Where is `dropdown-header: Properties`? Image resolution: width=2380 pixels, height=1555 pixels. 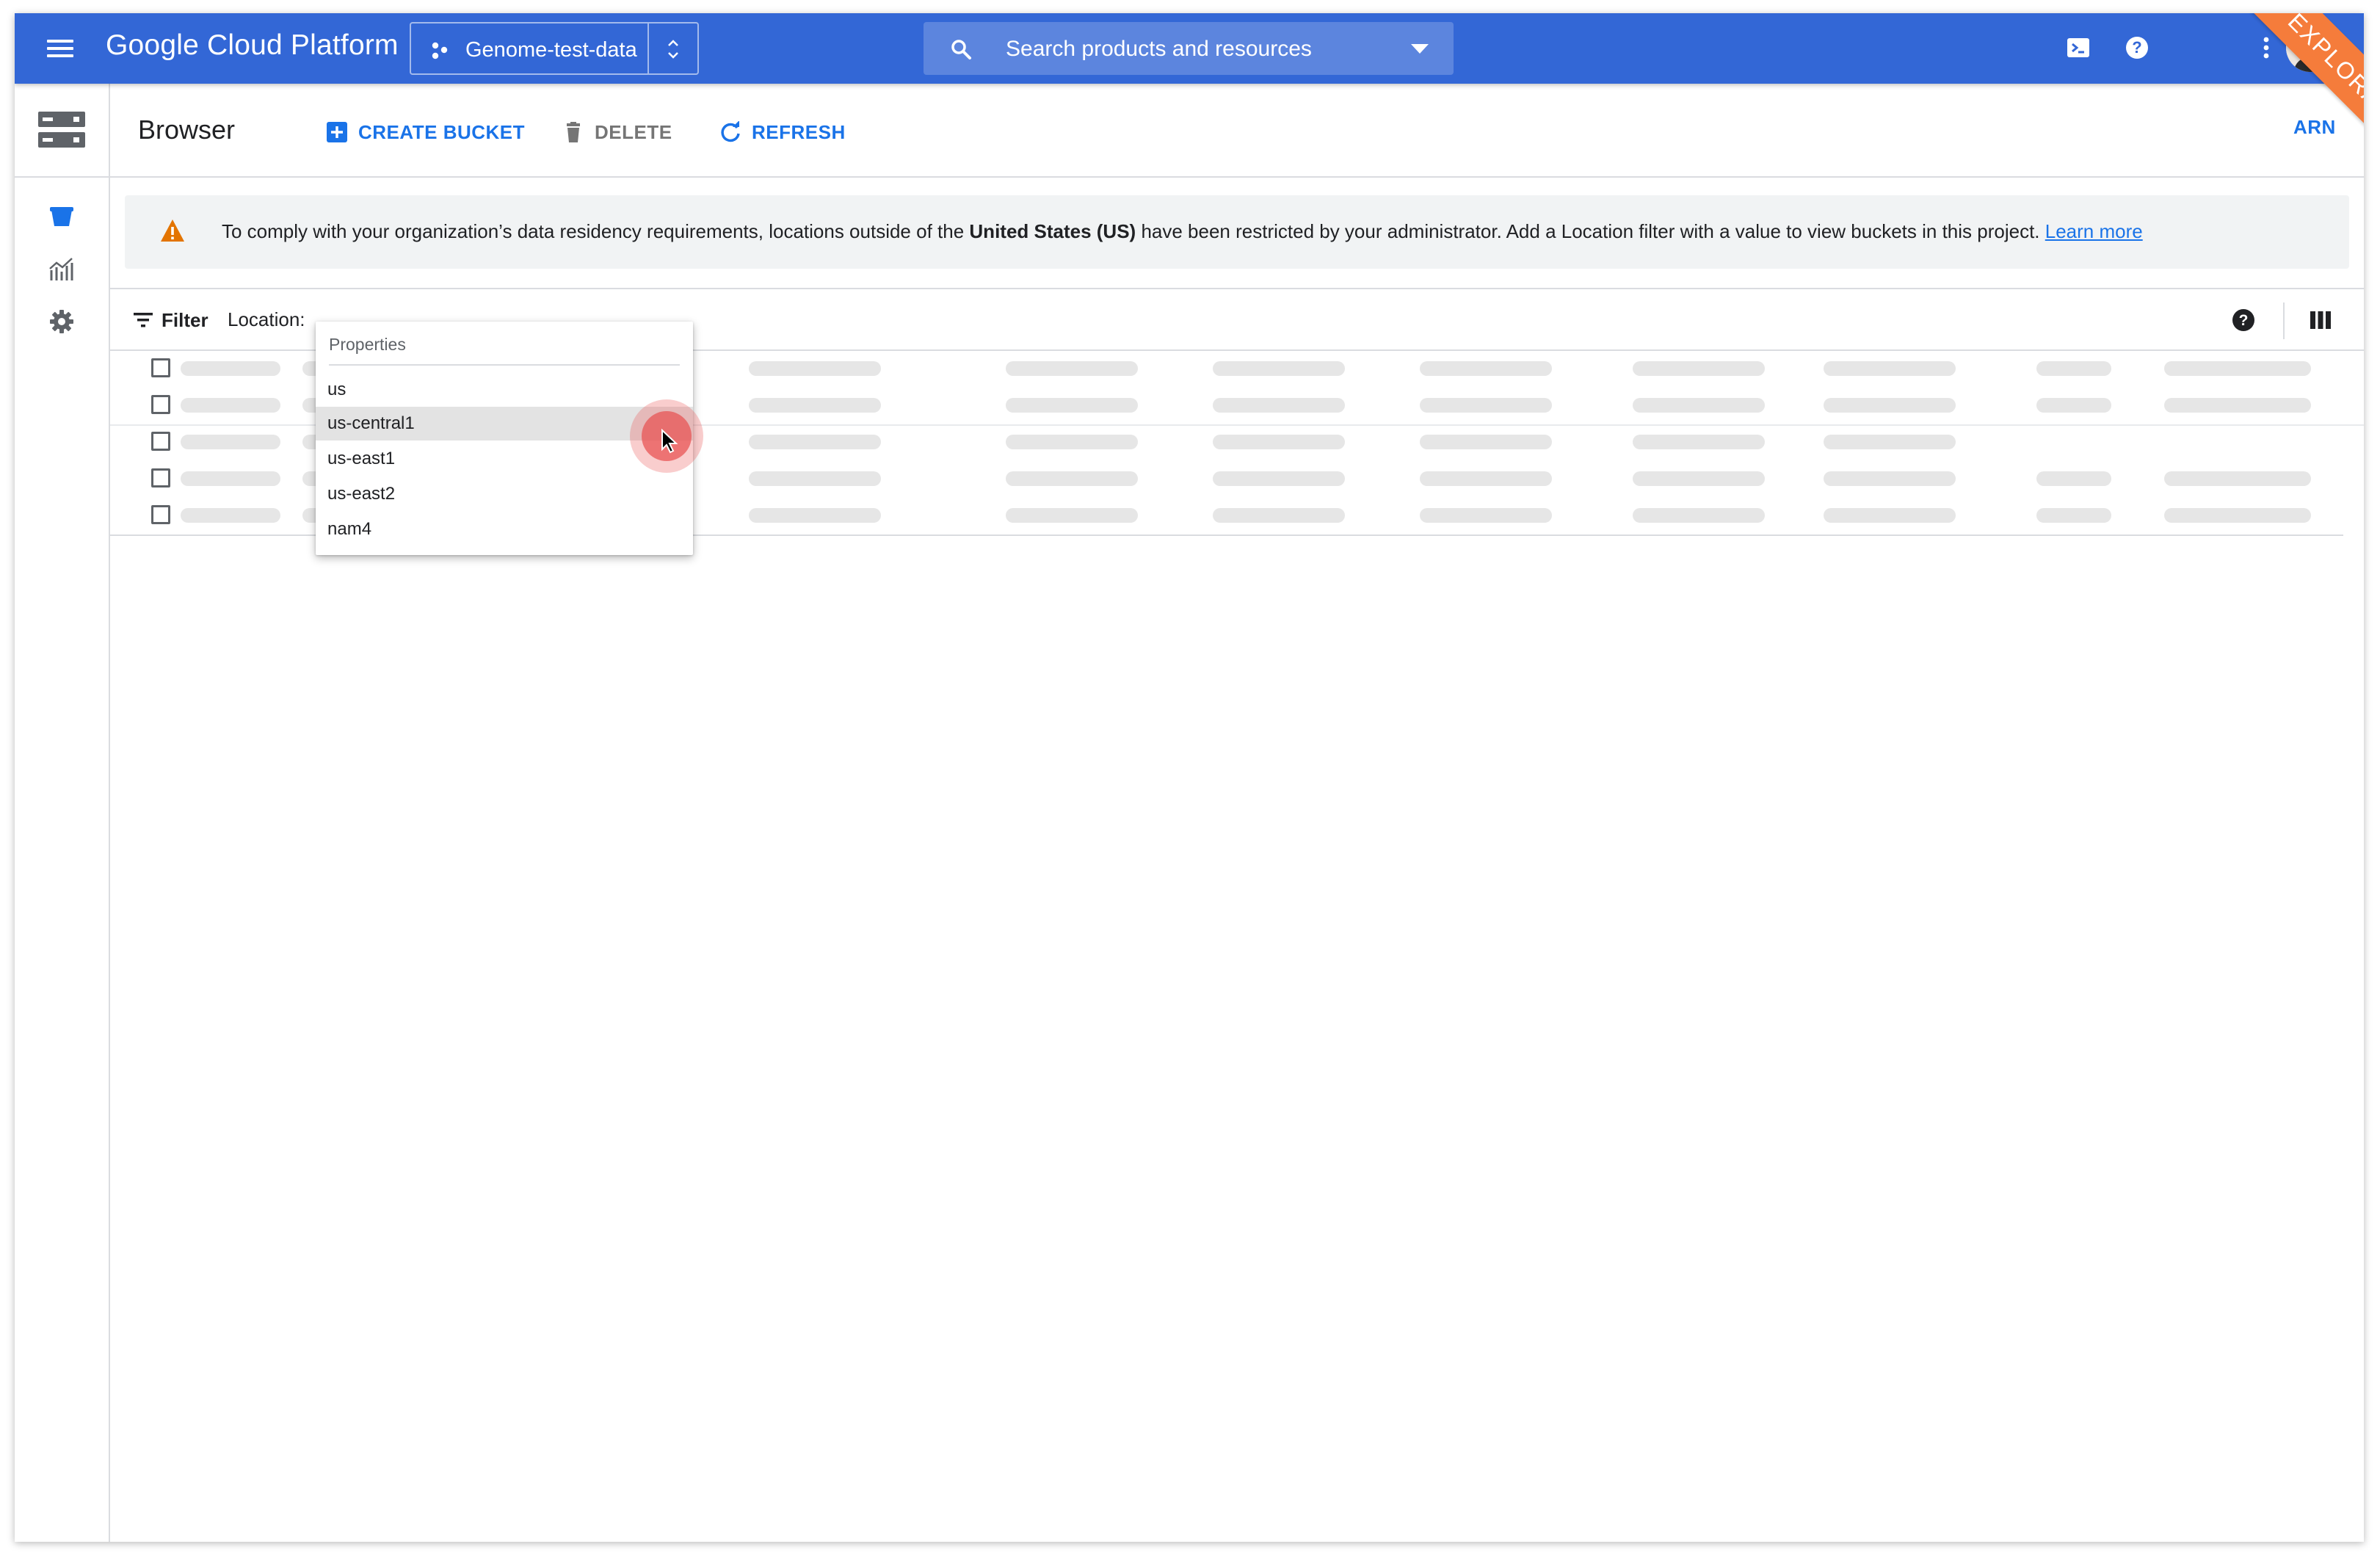 dropdown-header: Properties is located at coordinates (367, 344).